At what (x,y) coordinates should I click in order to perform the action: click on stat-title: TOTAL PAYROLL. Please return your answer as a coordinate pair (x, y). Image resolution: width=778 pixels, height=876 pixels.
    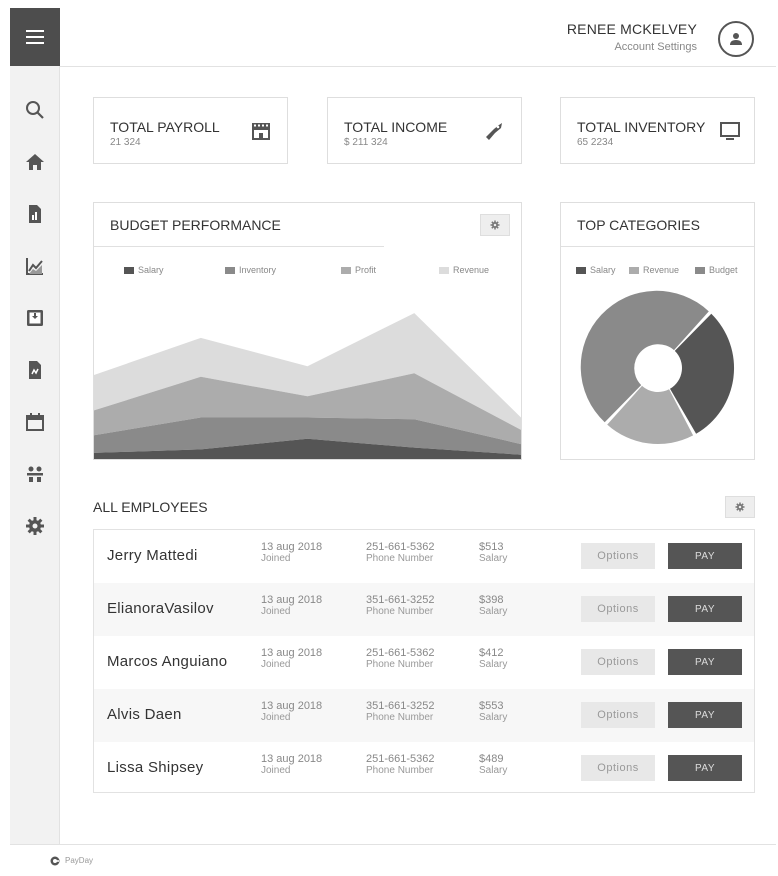
    Looking at the image, I should click on (165, 127).